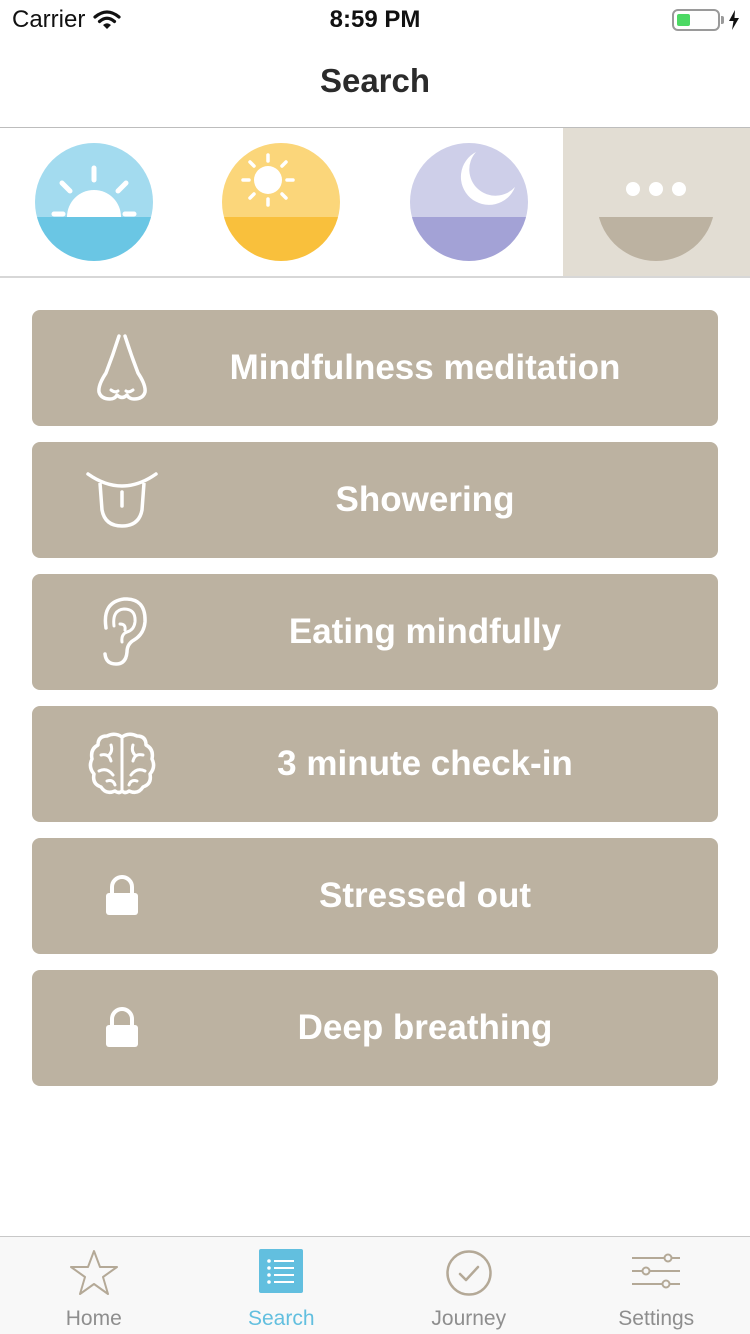 This screenshot has height=1334, width=750. I want to click on list-item-mindfulness-meditation: Mindfulness meditation, so click(375, 368).